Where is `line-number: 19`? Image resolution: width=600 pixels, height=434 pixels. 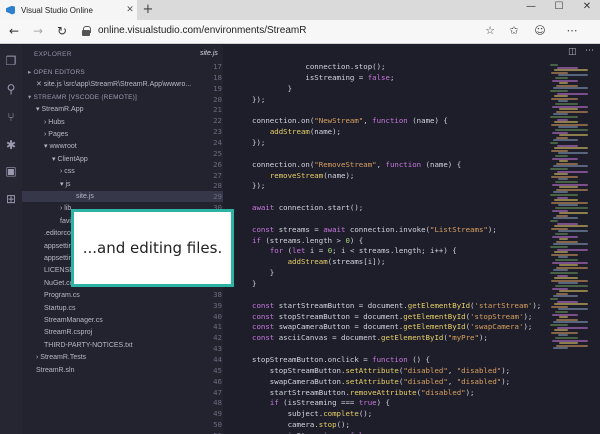 line-number: 19 is located at coordinates (217, 88).